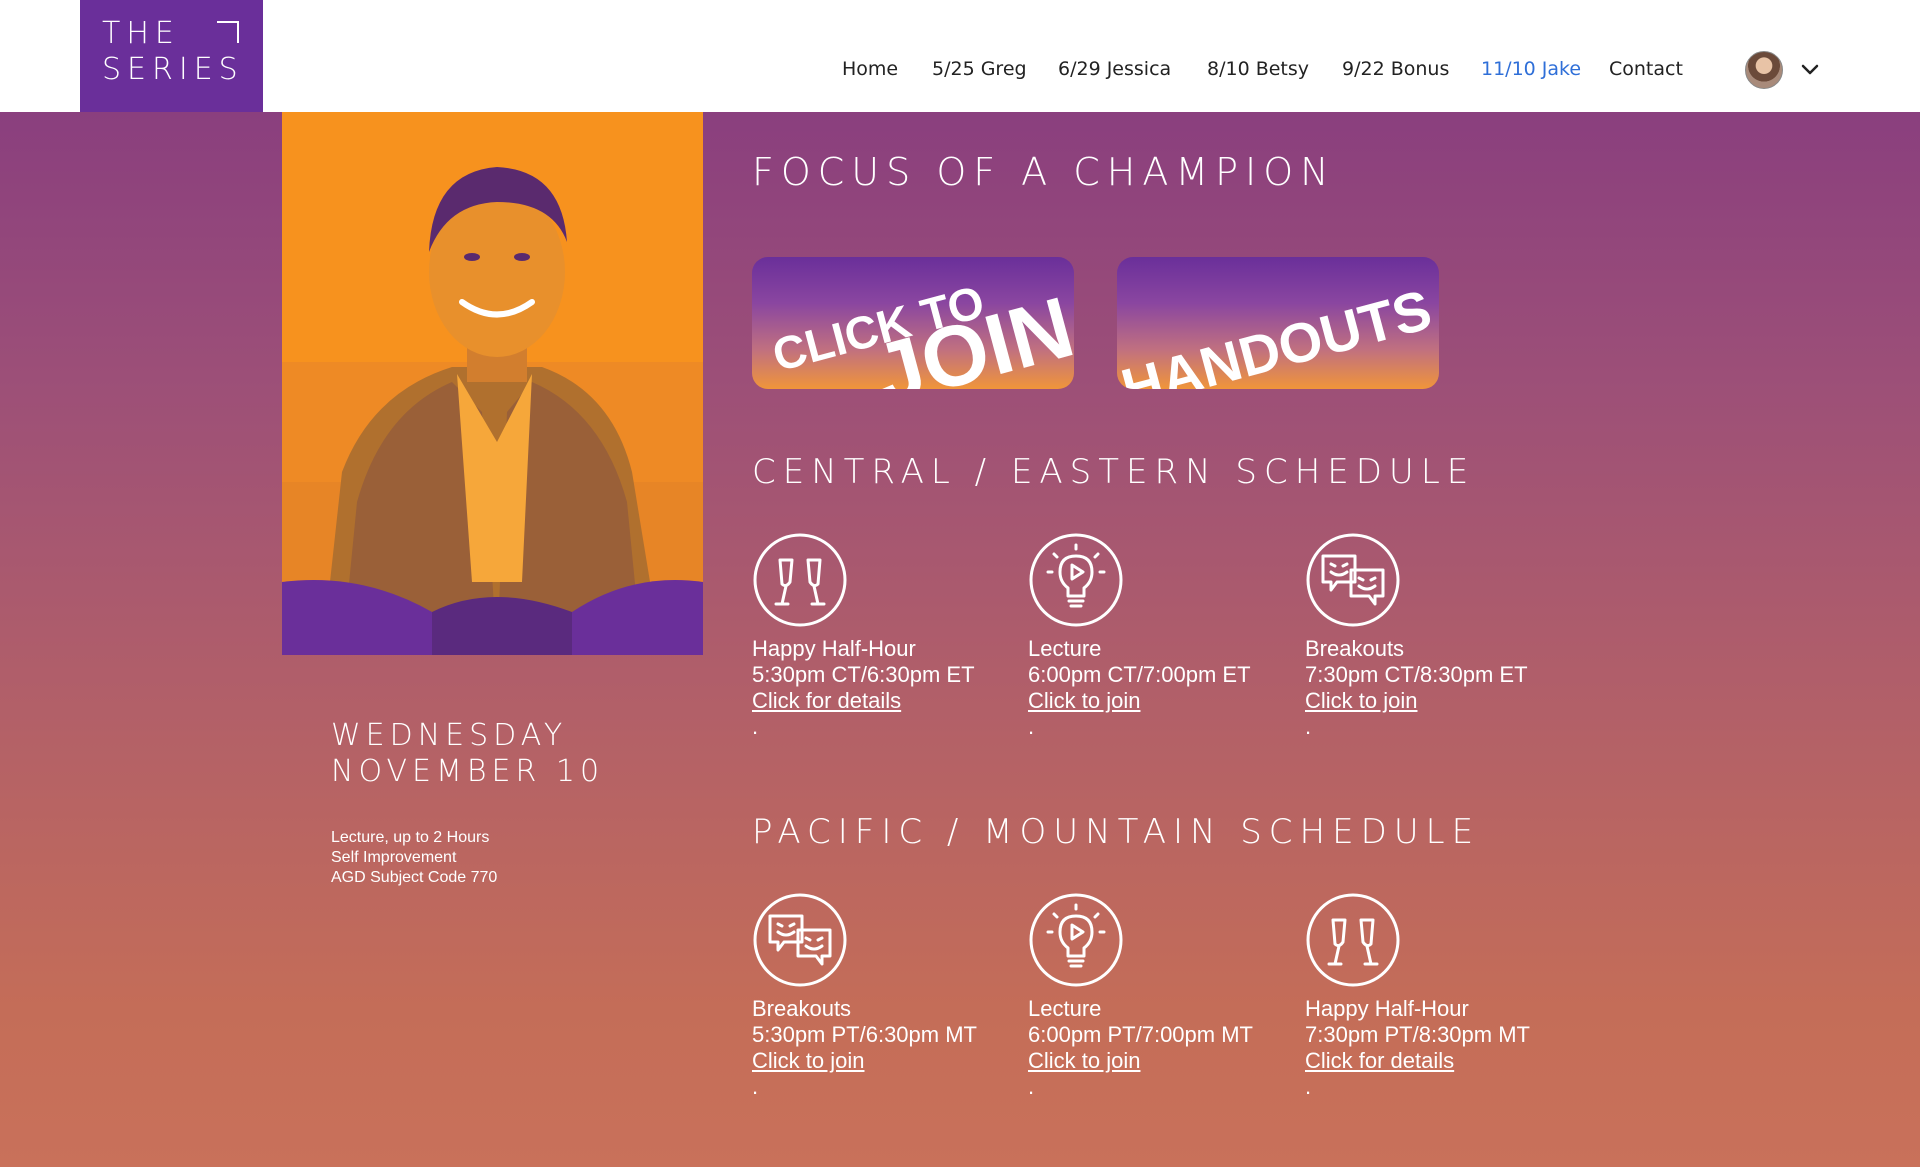  What do you see at coordinates (1114, 69) in the screenshot?
I see `nav-item-jessica: 6/29 Jessica` at bounding box center [1114, 69].